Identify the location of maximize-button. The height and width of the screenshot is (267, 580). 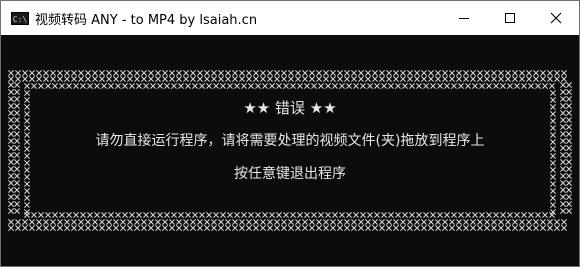
(510, 18).